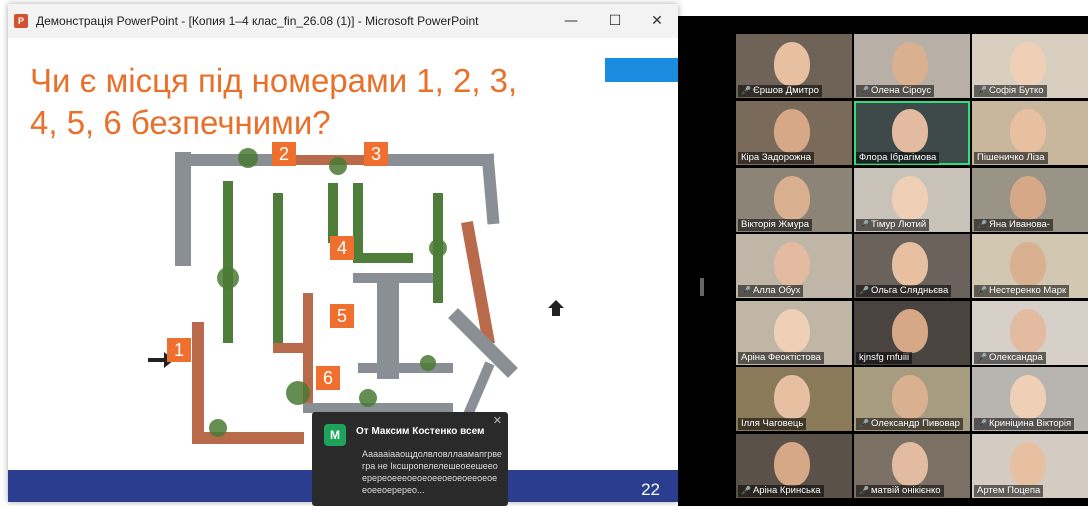  I want to click on participant-name-text: Ілля Чаговець, so click(772, 423).